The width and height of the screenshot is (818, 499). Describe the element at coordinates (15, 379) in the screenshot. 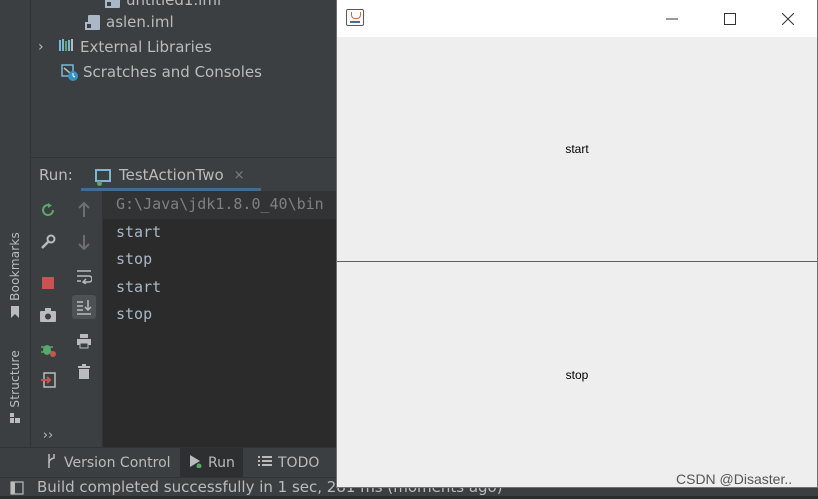

I see `structure-label: Structure` at that location.